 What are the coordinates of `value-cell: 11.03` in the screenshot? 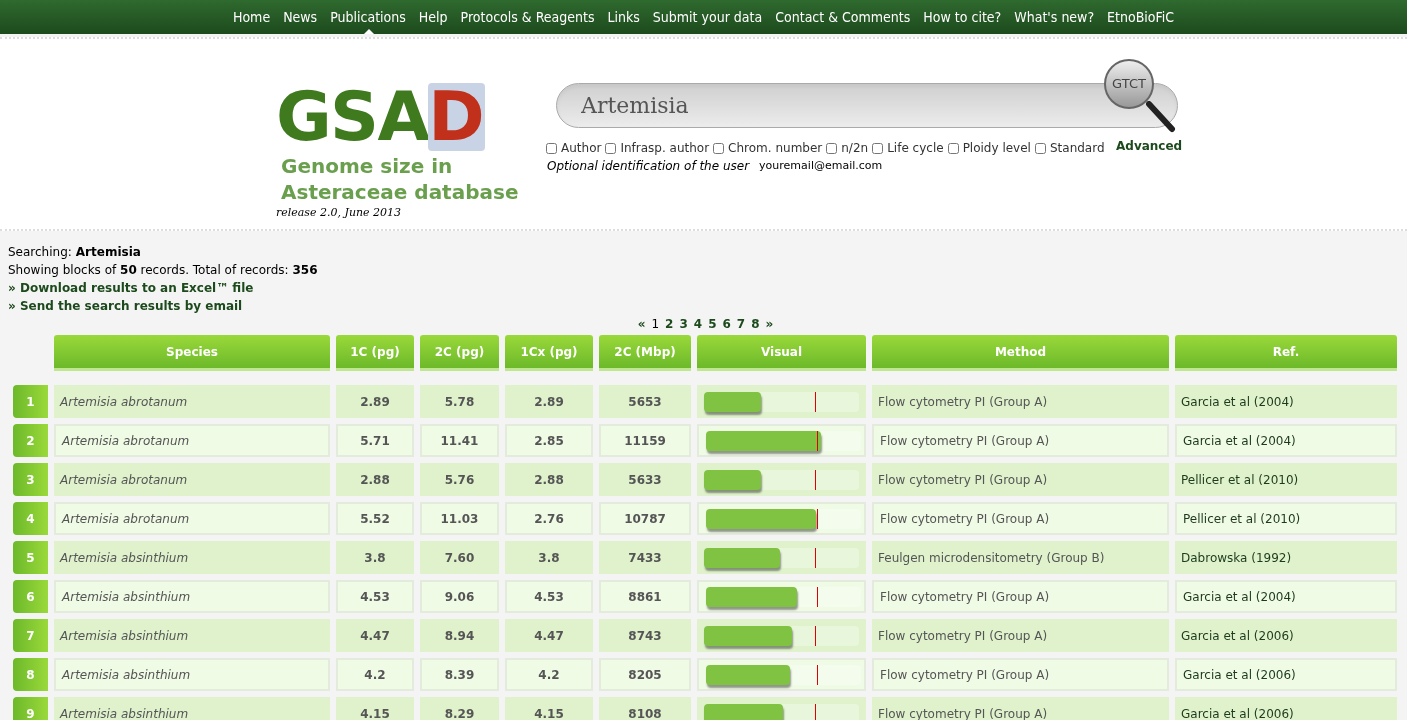 It's located at (459, 518).